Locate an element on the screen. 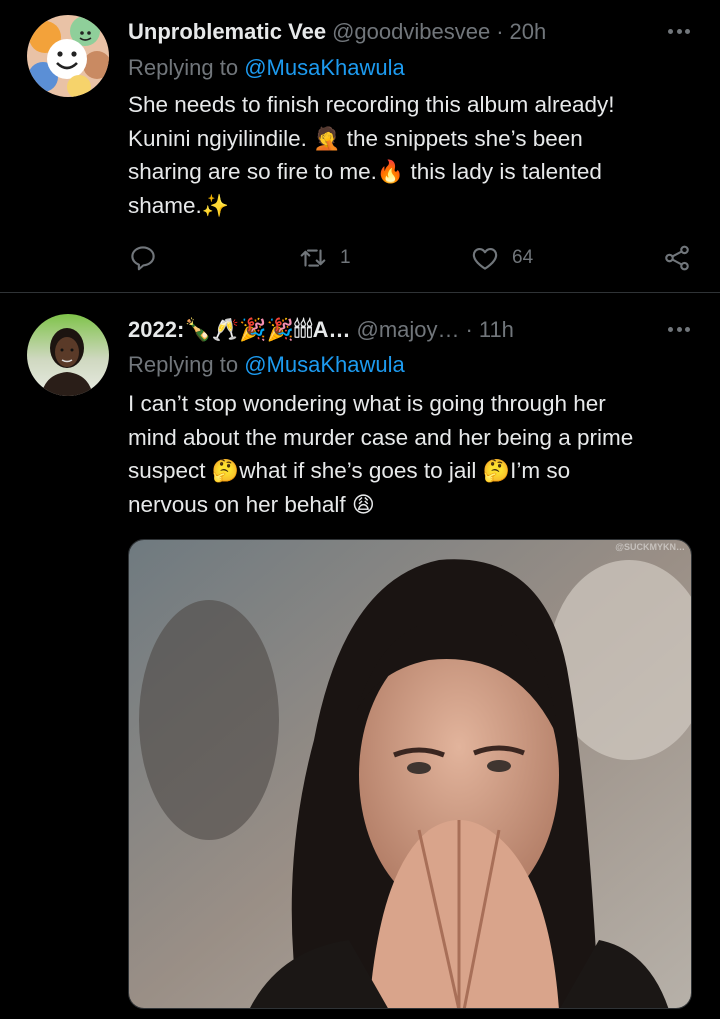  retweet-button: 1 is located at coordinates (324, 258).